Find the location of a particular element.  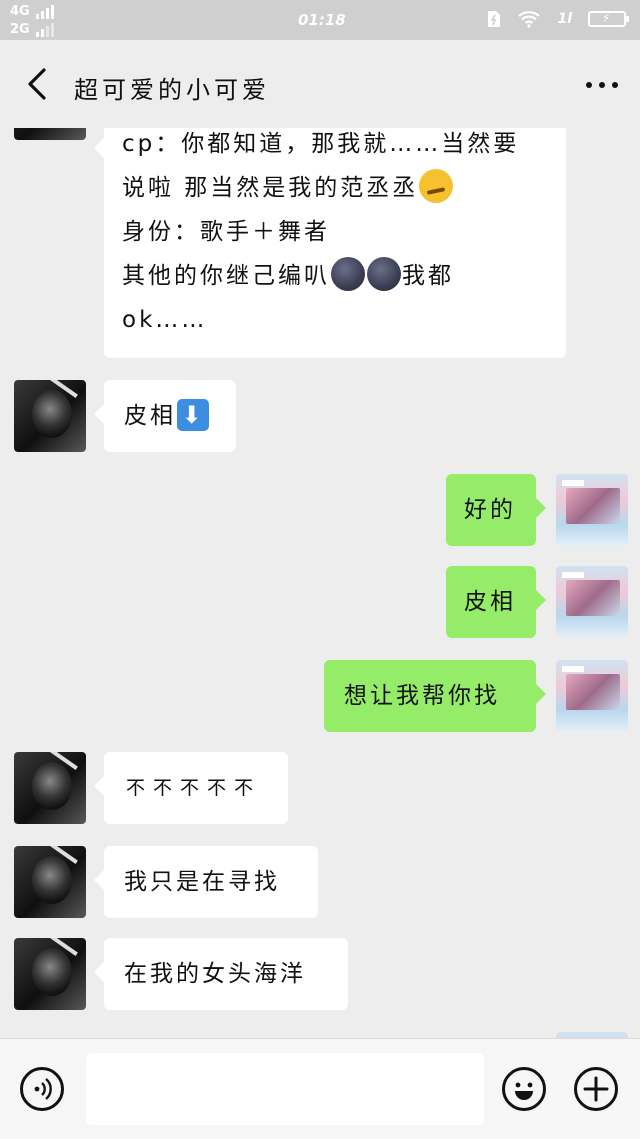

emoji-face-icon is located at coordinates (524, 1089).